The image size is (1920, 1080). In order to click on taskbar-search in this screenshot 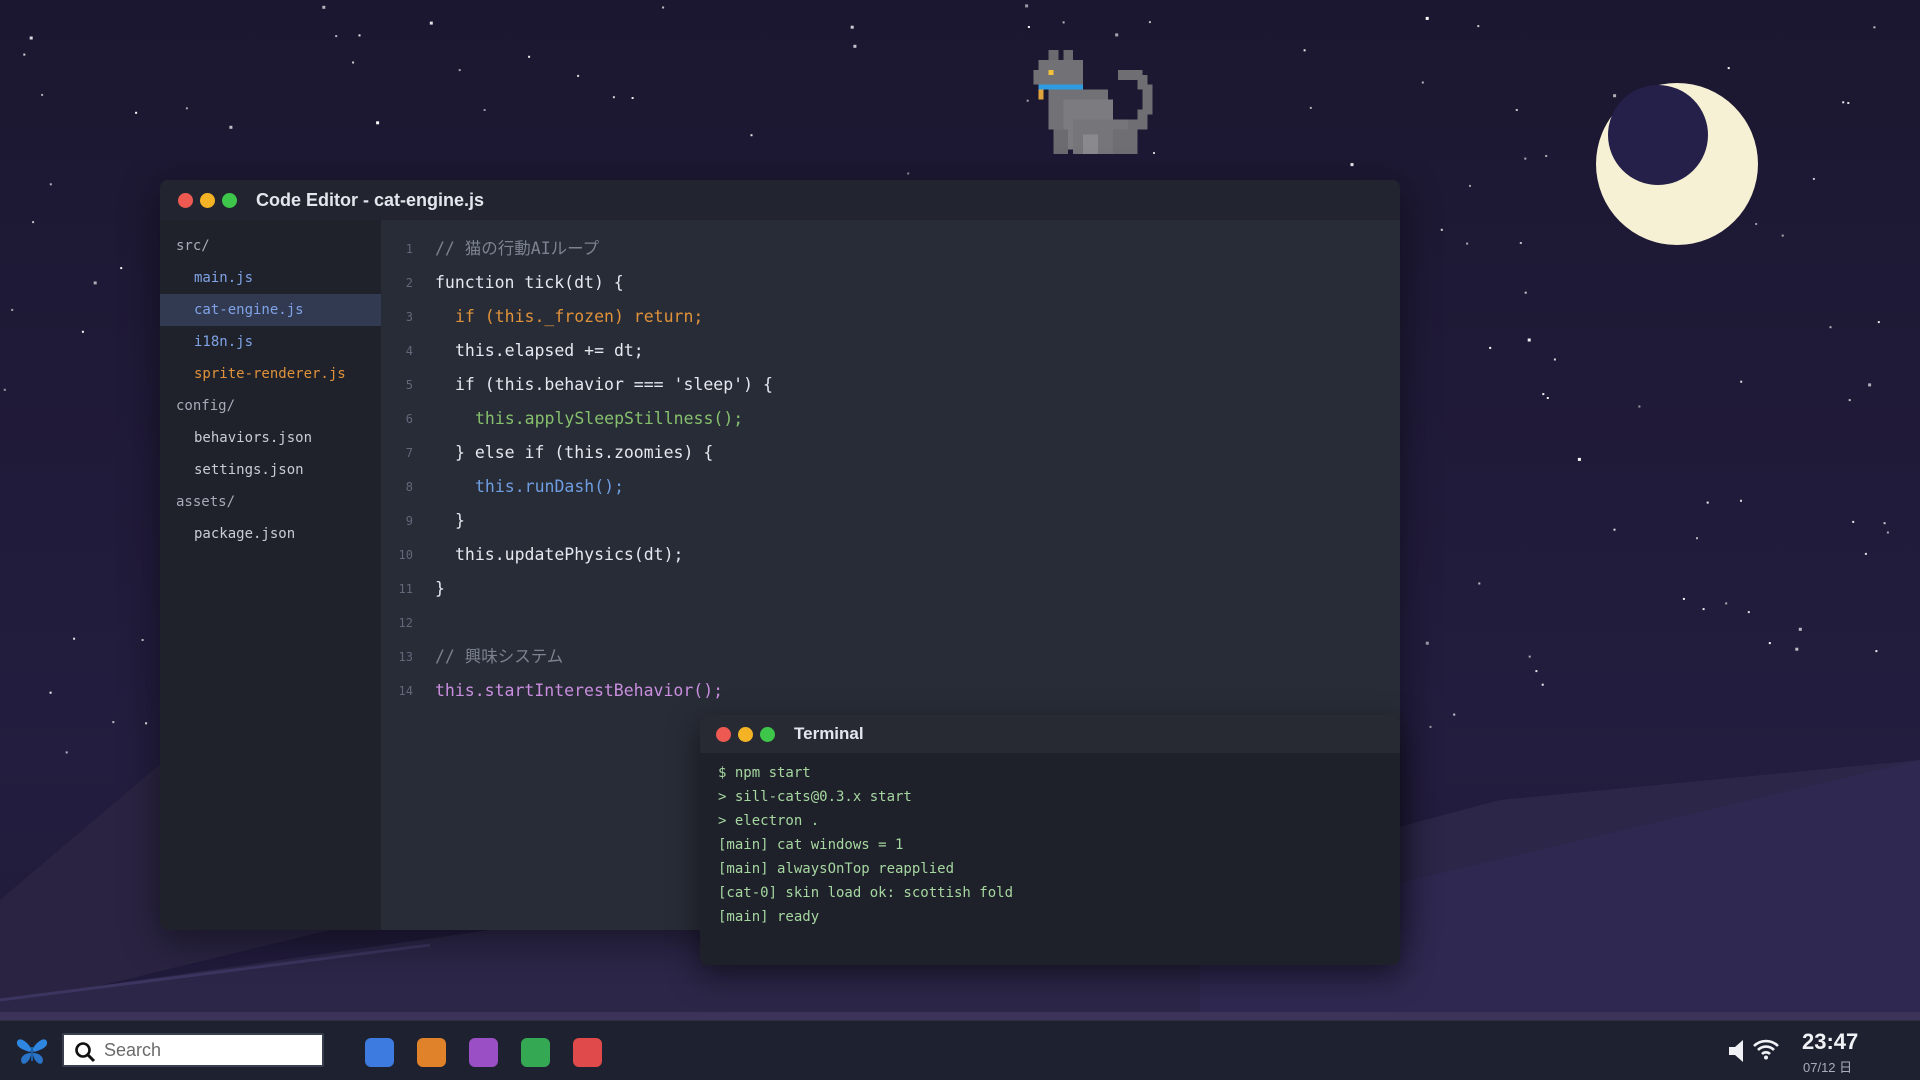, I will do `click(193, 1050)`.